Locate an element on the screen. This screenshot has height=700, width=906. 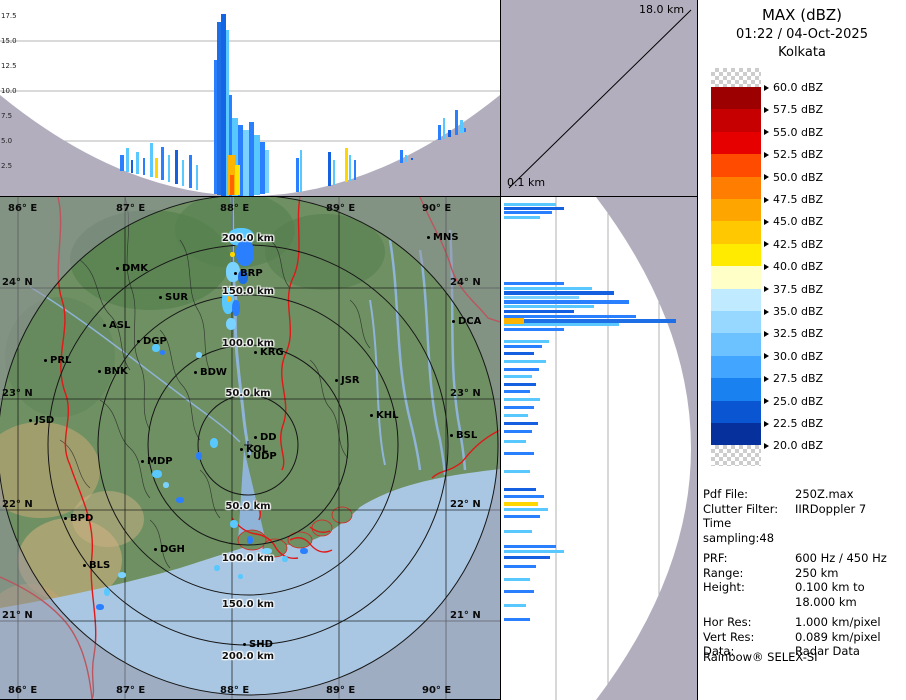
longitude-label: 90° E is located at coordinates (437, 208).